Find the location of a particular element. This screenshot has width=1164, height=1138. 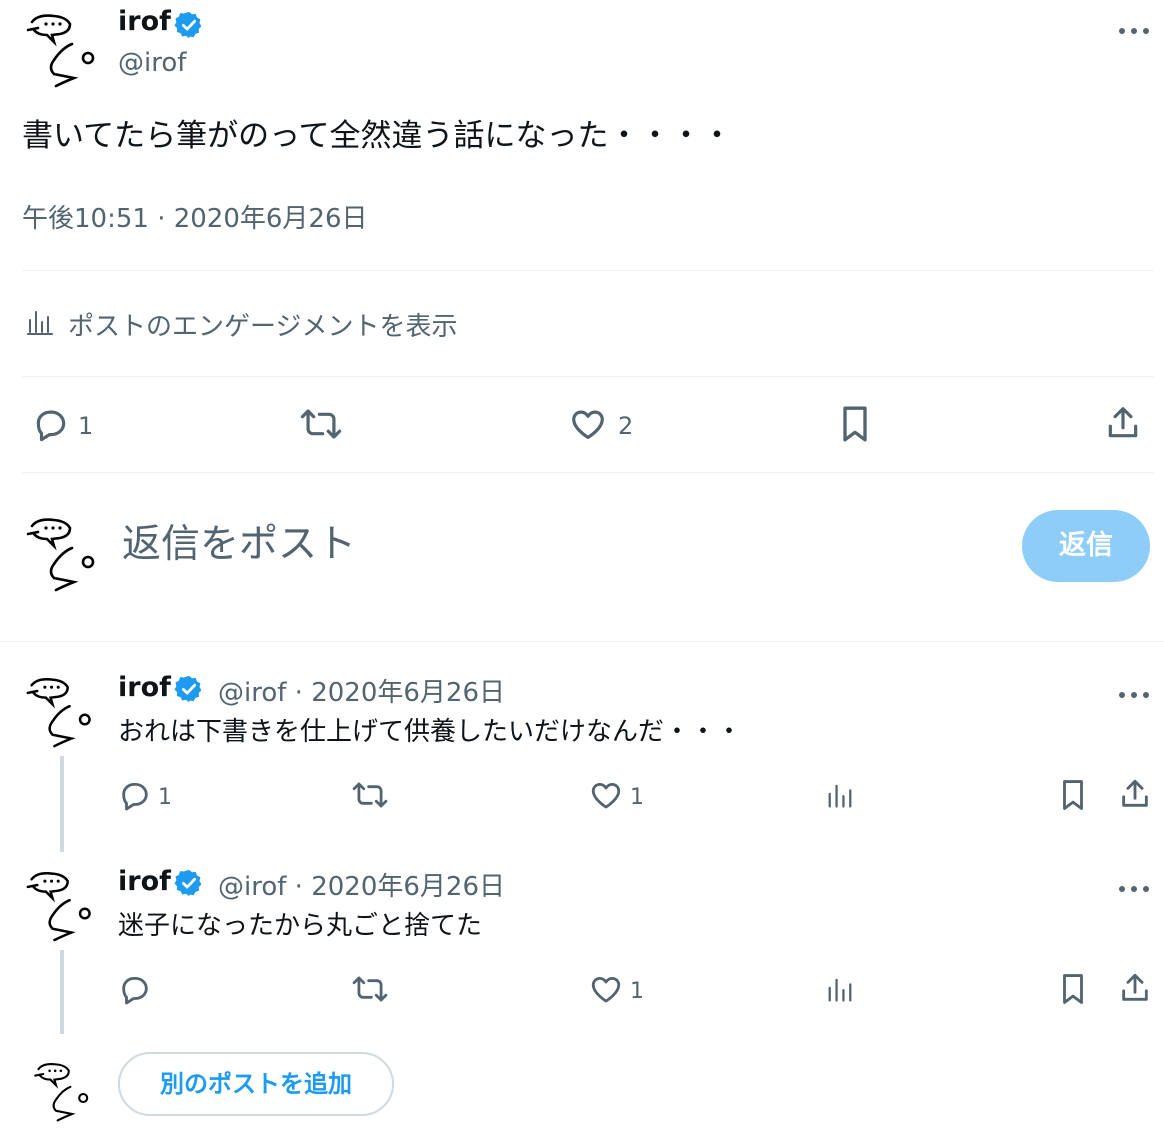

handle: @irof is located at coordinates (152, 63).